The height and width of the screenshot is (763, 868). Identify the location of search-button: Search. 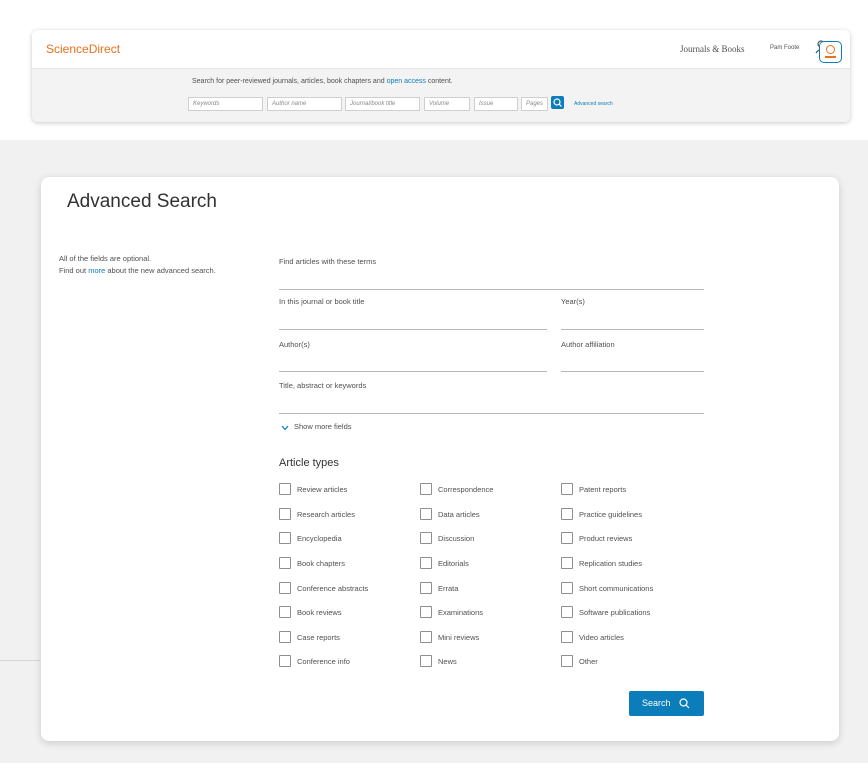
(666, 703).